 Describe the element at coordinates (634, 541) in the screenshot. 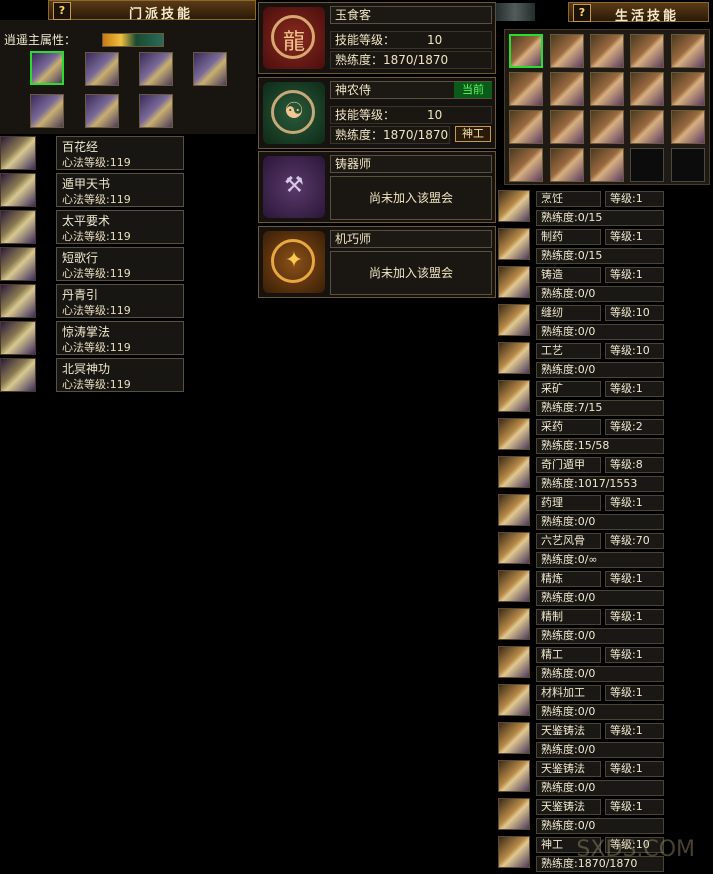

I see `life-skill-level: 等级:70` at that location.